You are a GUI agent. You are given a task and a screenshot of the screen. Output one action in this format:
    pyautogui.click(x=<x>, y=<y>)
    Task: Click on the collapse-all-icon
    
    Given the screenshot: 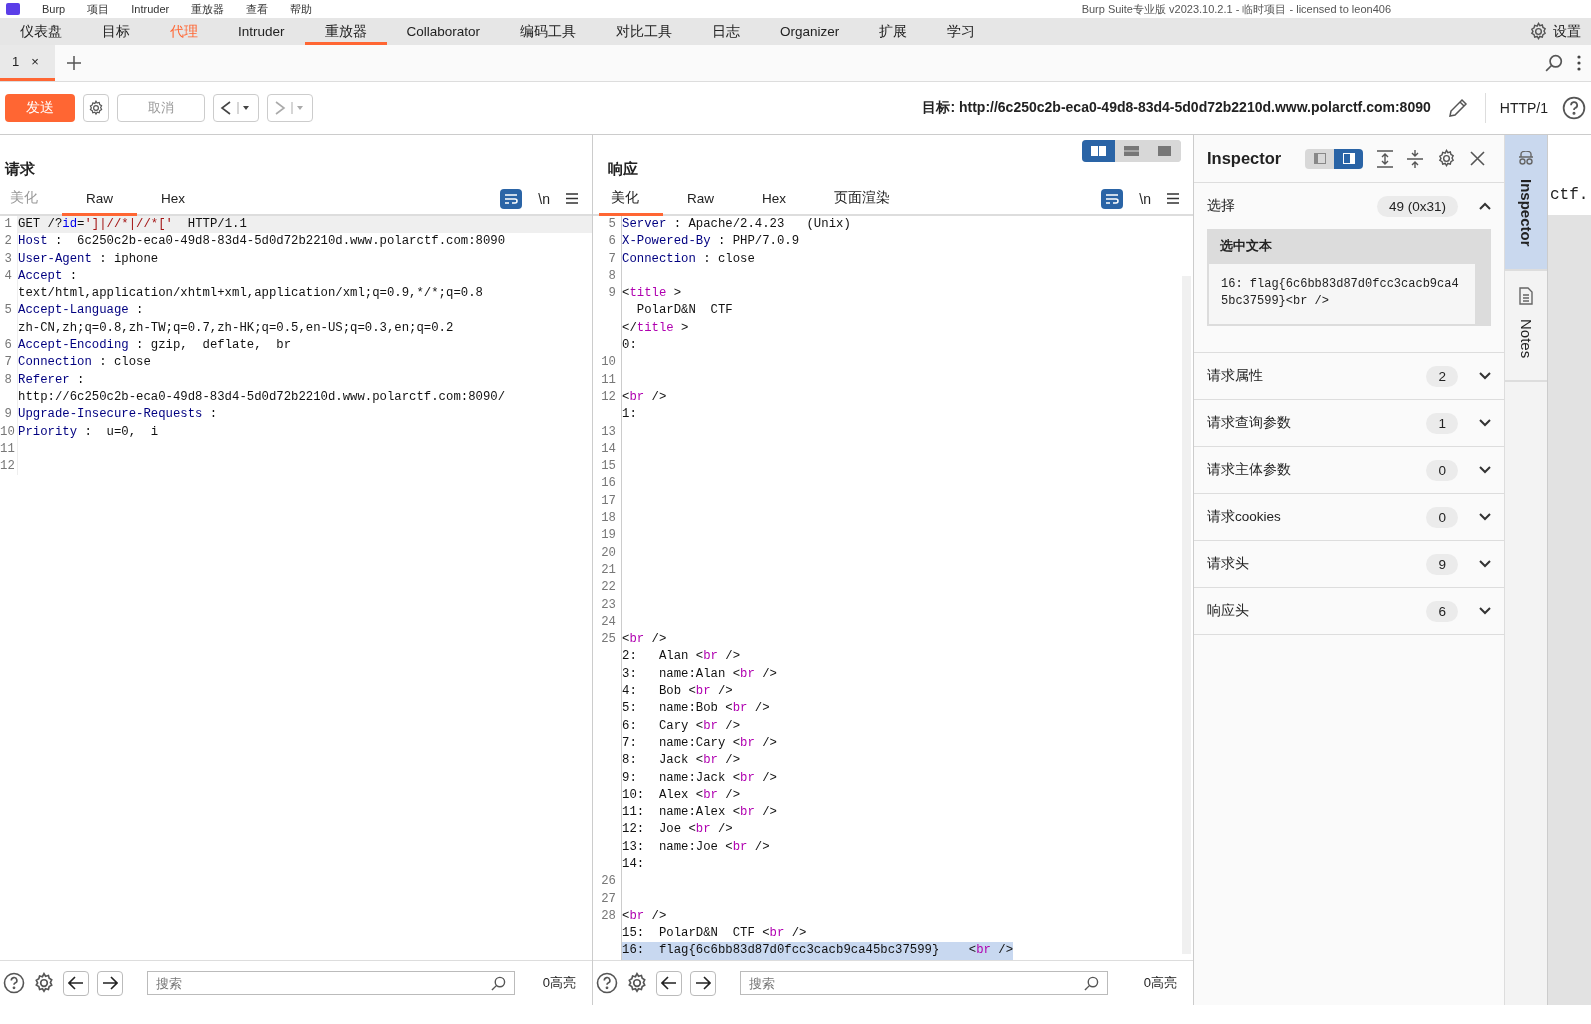 What is the action you would take?
    pyautogui.click(x=1415, y=158)
    